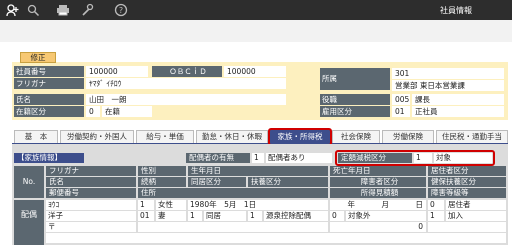 This screenshot has width=512, height=245. I want to click on row-death-month: 月, so click(375, 205).